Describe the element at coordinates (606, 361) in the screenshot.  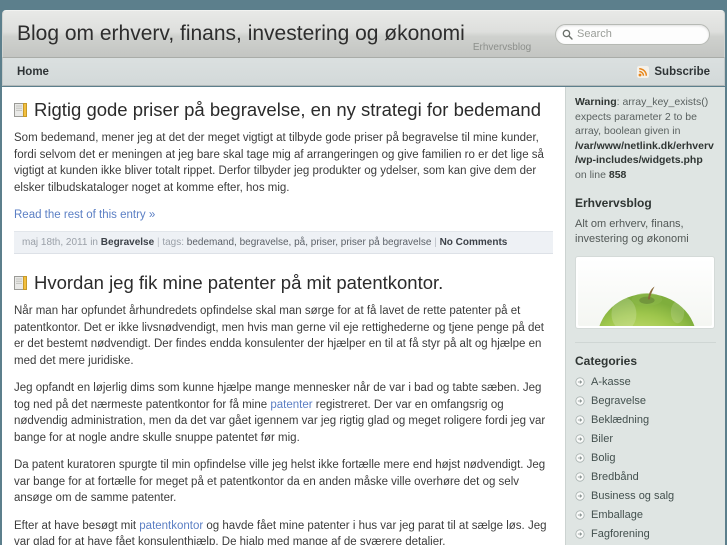
I see `widget-title-categories: Categories` at that location.